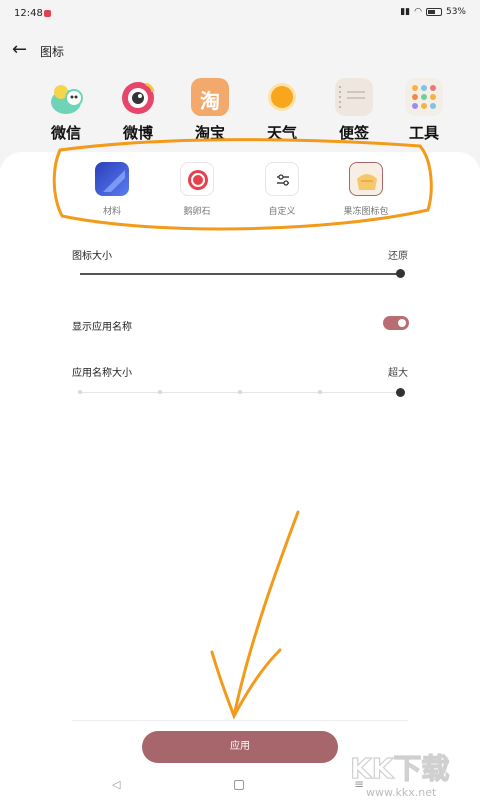 The width and height of the screenshot is (480, 802). I want to click on icon-size-slider-thumb, so click(400, 273).